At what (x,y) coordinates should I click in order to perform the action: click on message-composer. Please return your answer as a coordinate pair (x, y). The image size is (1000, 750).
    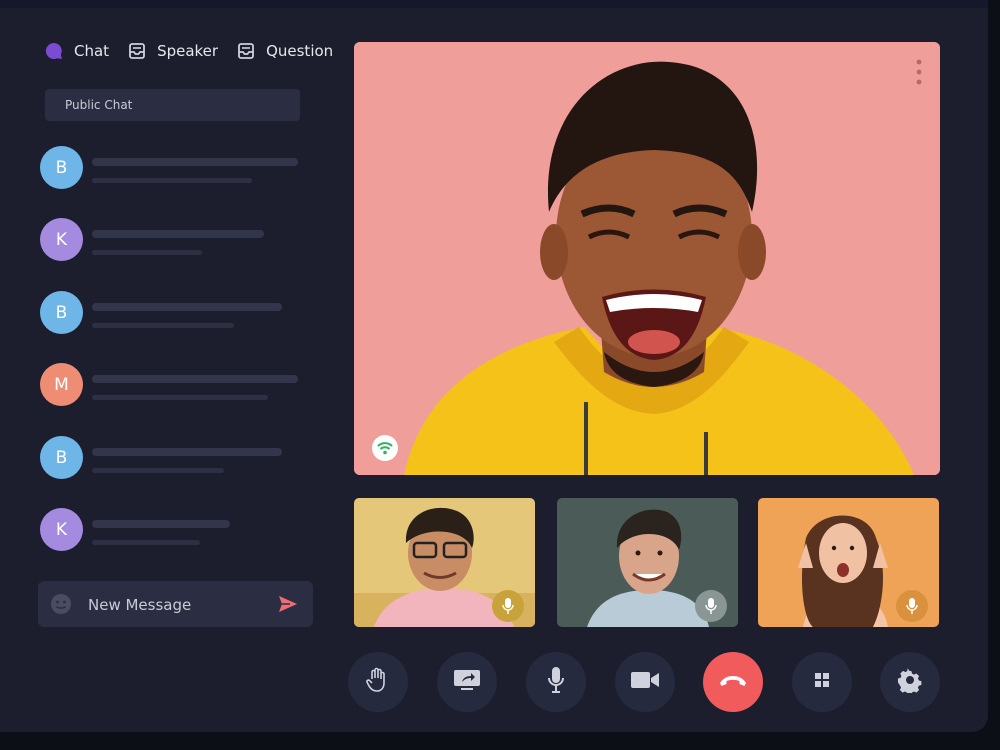
    Looking at the image, I should click on (175, 604).